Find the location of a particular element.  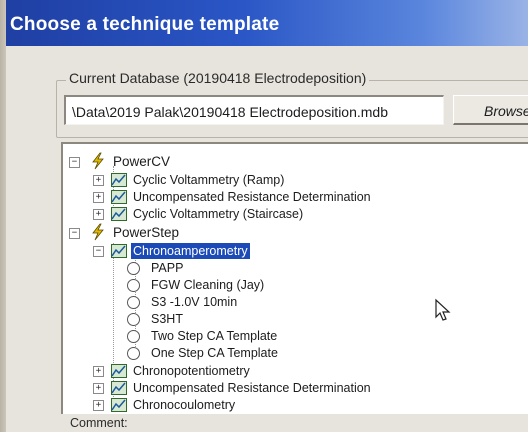

mouse-cursor-icon is located at coordinates (443, 309).